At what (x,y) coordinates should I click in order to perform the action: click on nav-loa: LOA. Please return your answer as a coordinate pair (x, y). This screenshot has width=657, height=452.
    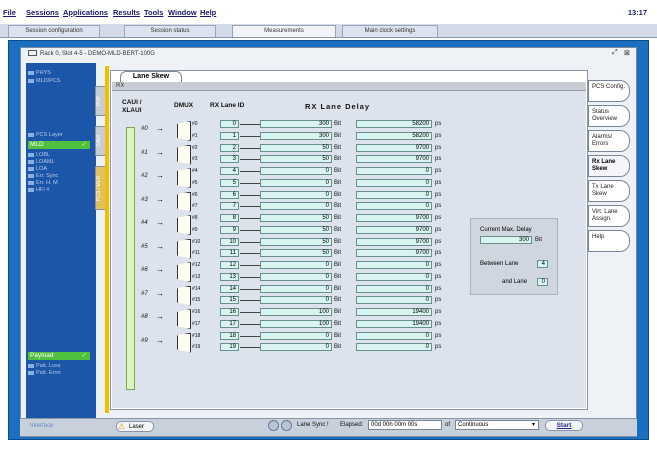
    Looking at the image, I should click on (37, 169).